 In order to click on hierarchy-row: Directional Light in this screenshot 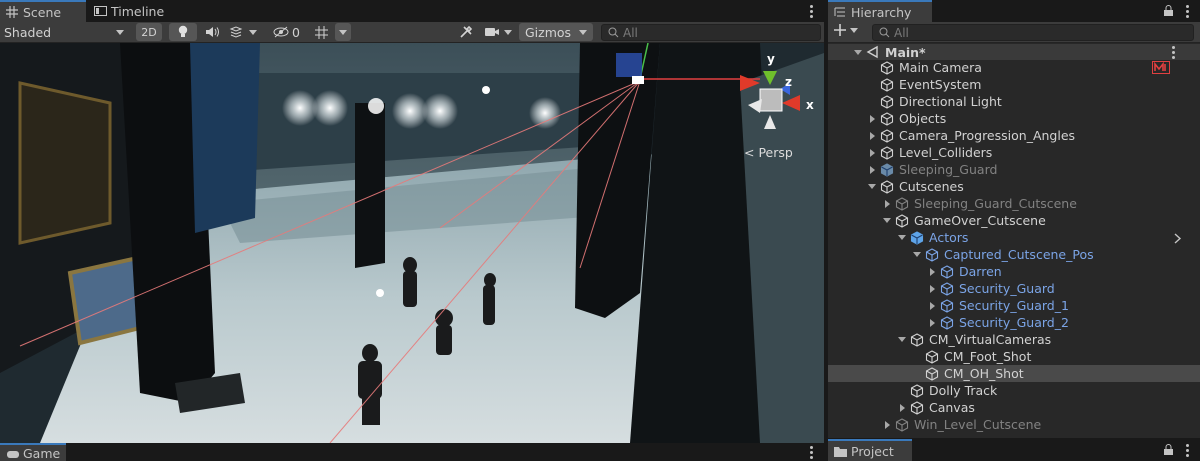, I will do `click(1014, 101)`.